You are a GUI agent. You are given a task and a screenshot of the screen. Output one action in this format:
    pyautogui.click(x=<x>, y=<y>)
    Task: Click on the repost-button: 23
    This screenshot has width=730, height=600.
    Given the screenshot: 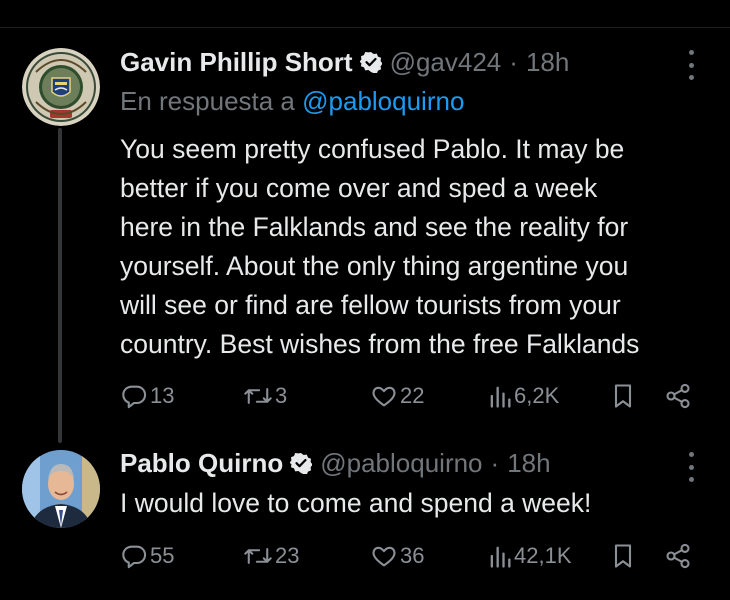 What is the action you would take?
    pyautogui.click(x=271, y=556)
    